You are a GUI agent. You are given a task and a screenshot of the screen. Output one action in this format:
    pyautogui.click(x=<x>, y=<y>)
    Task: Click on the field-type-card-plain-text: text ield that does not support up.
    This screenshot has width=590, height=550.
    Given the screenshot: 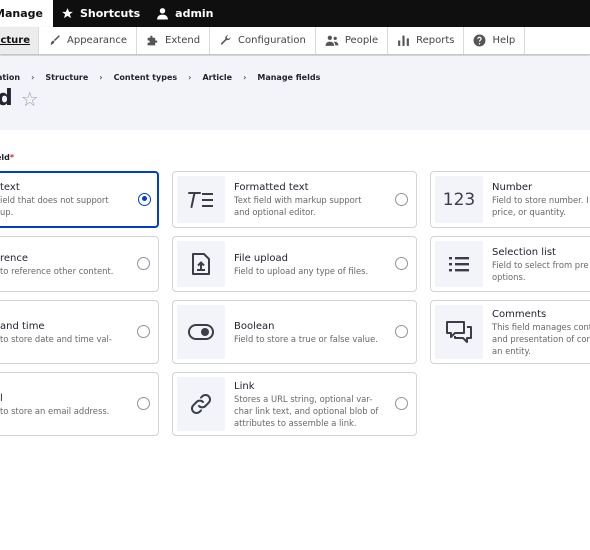 What is the action you would take?
    pyautogui.click(x=79, y=199)
    